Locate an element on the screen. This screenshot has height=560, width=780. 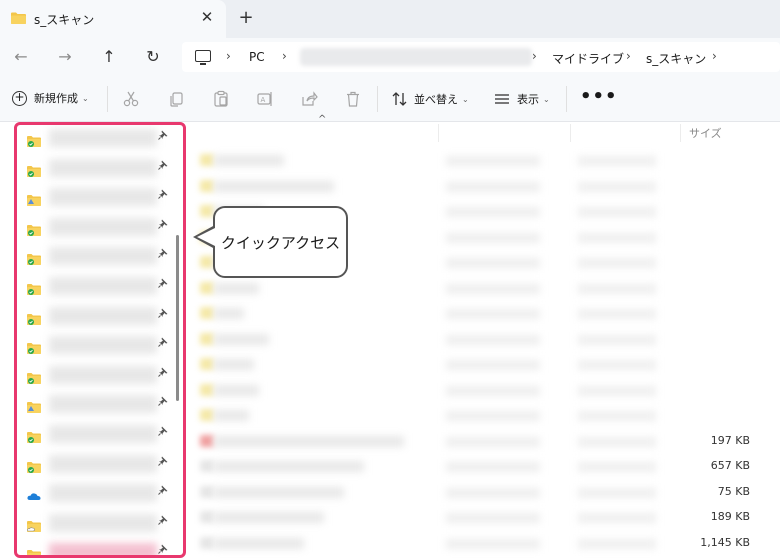
folder-up-icon is located at coordinates (34, 199).